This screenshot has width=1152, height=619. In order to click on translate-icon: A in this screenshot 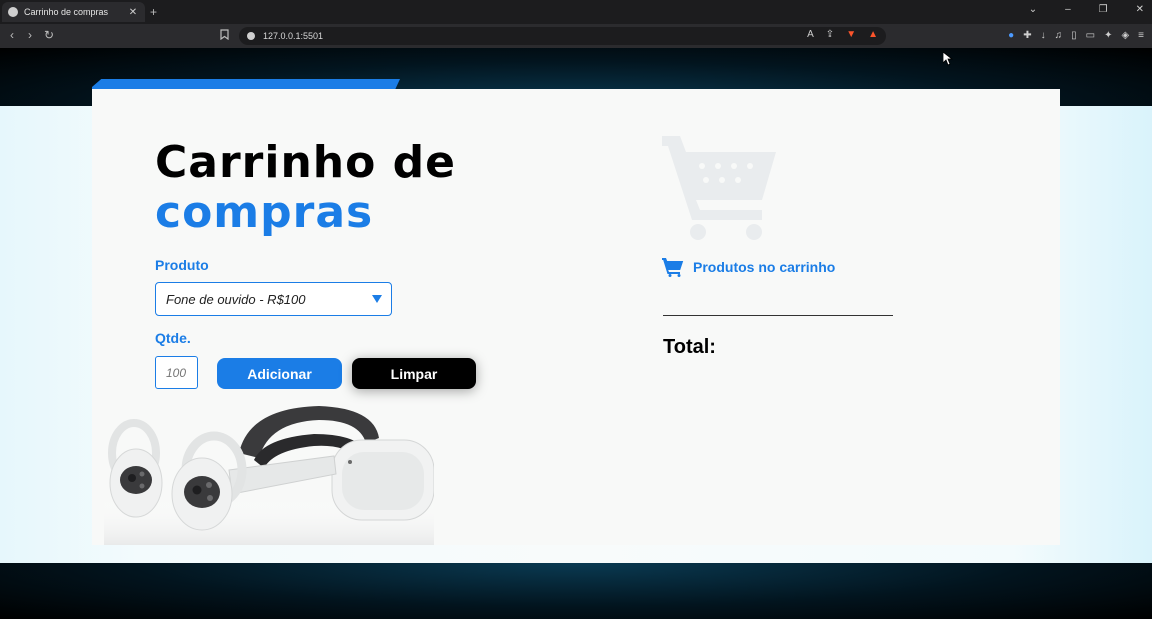, I will do `click(810, 34)`.